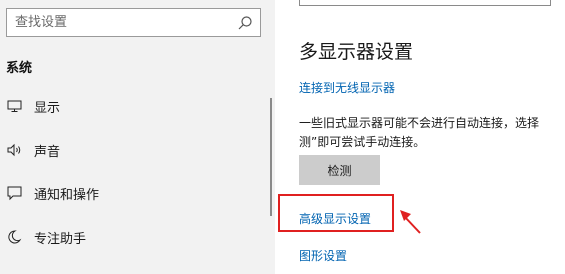 Image resolution: width=565 pixels, height=274 pixels. What do you see at coordinates (362, 142) in the screenshot?
I see `description-line-2: 测”即可尝试手动连接。` at bounding box center [362, 142].